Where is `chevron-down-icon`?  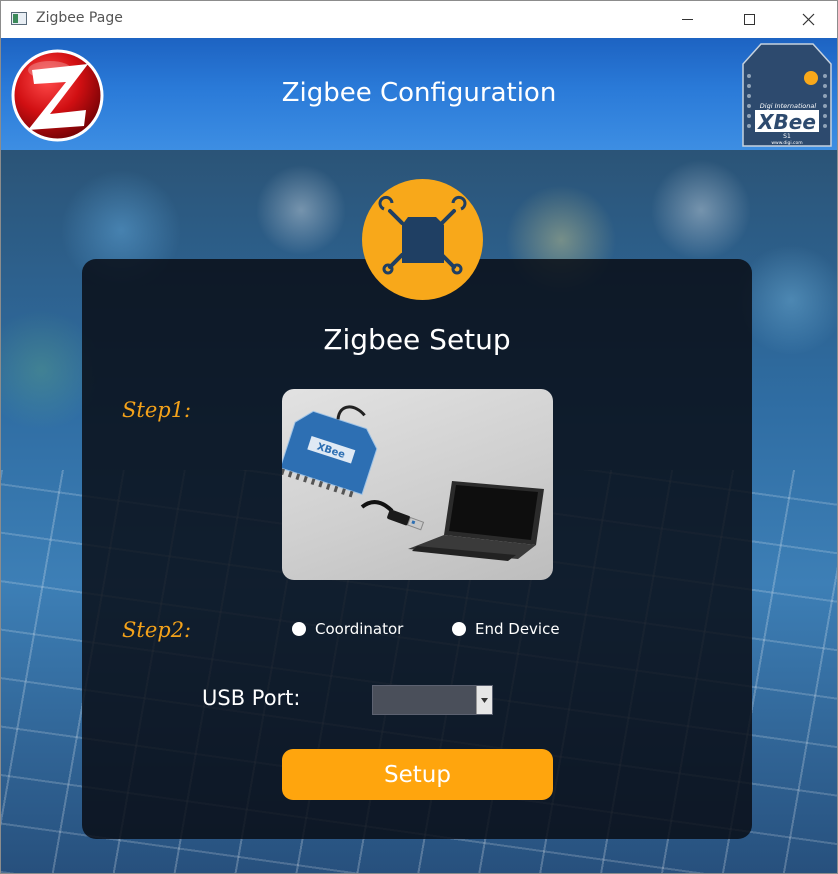
chevron-down-icon is located at coordinates (484, 700).